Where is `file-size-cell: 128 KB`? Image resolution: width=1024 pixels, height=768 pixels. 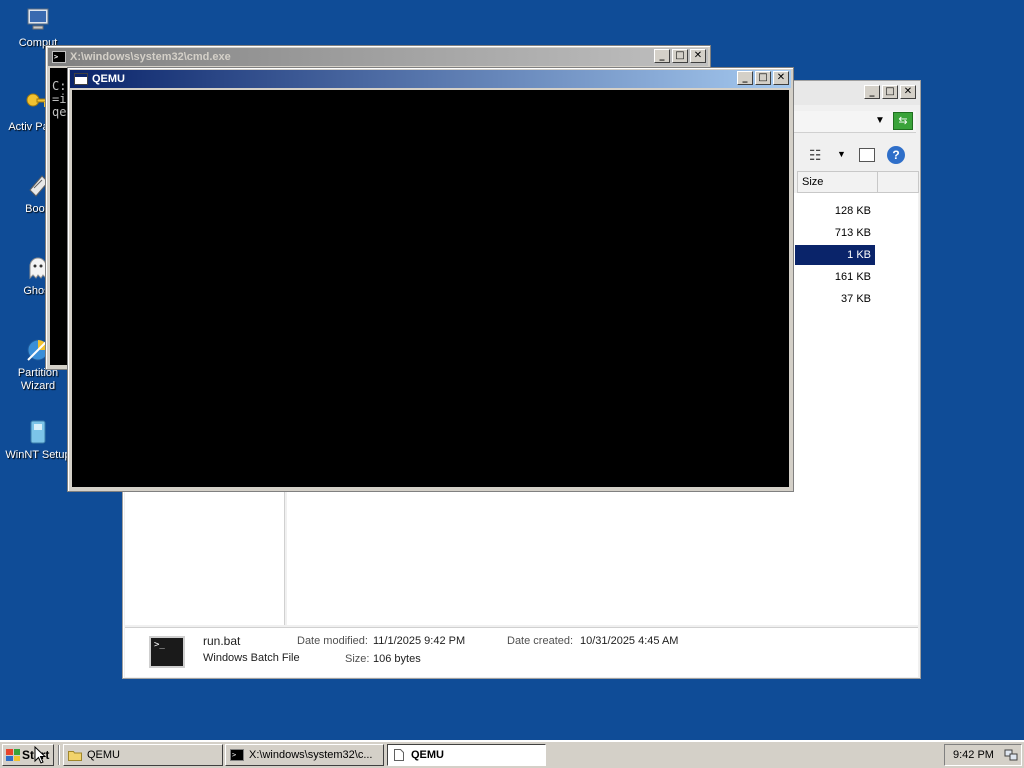
file-size-cell: 128 KB is located at coordinates (835, 211).